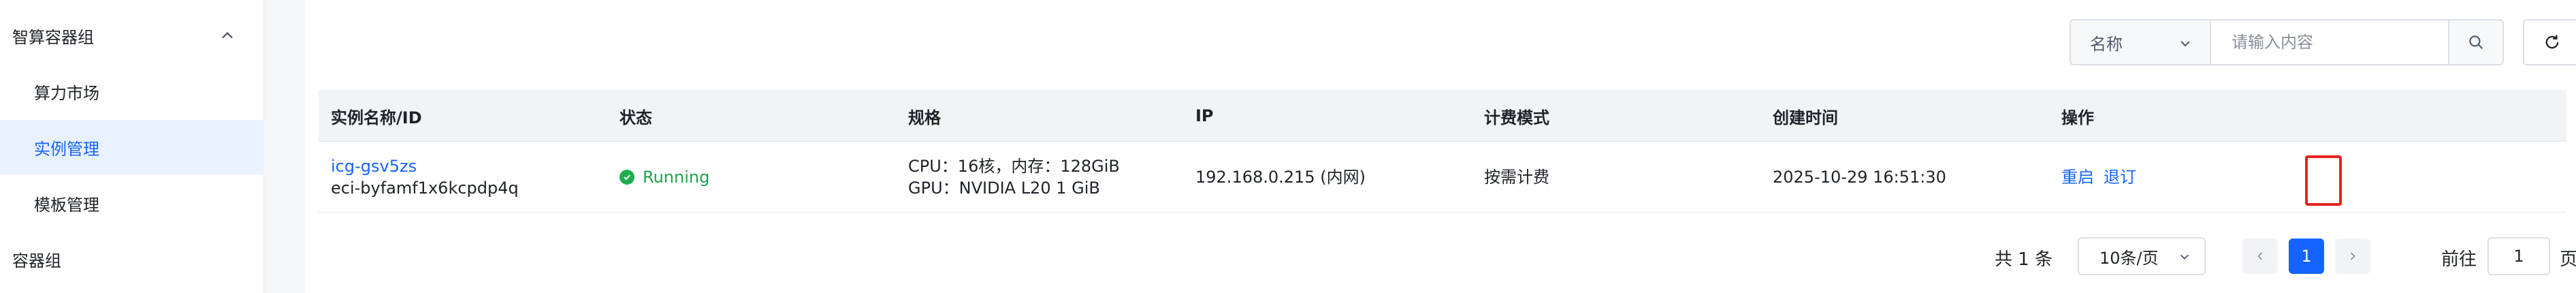 Image resolution: width=2576 pixels, height=293 pixels. I want to click on created-time: 2025-10-29 16:51:30, so click(1860, 177).